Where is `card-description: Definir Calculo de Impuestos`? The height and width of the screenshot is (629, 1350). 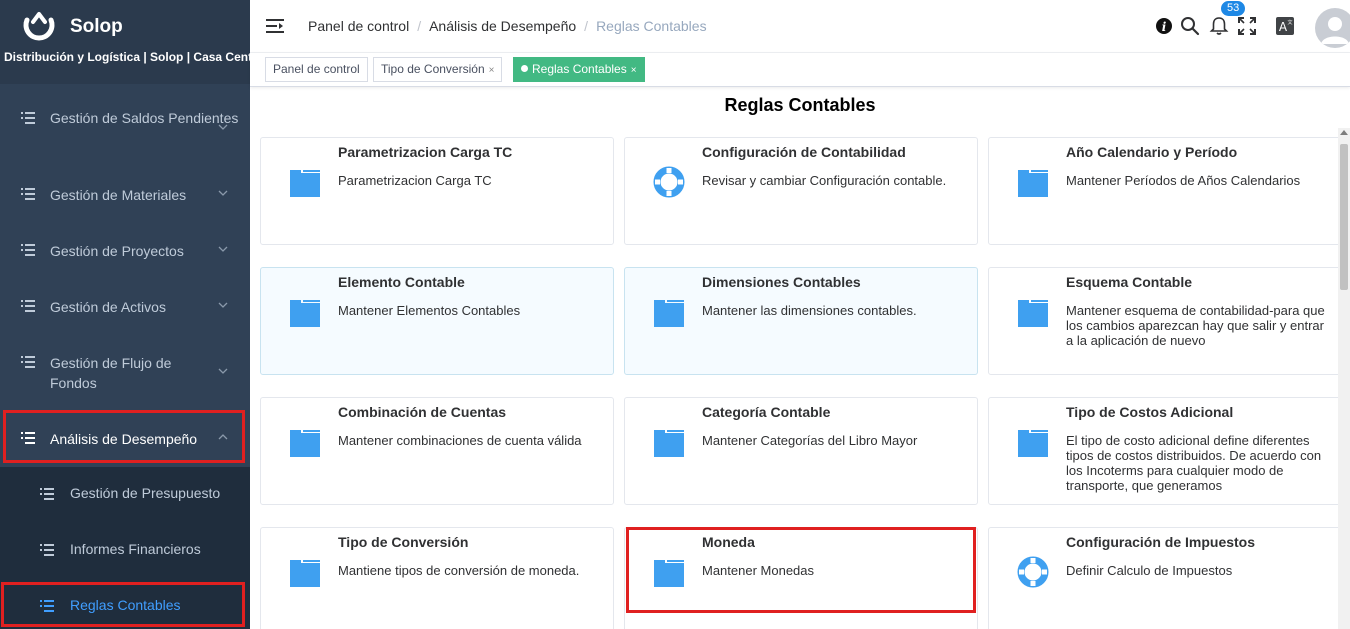
card-description: Definir Calculo de Impuestos is located at coordinates (1149, 570).